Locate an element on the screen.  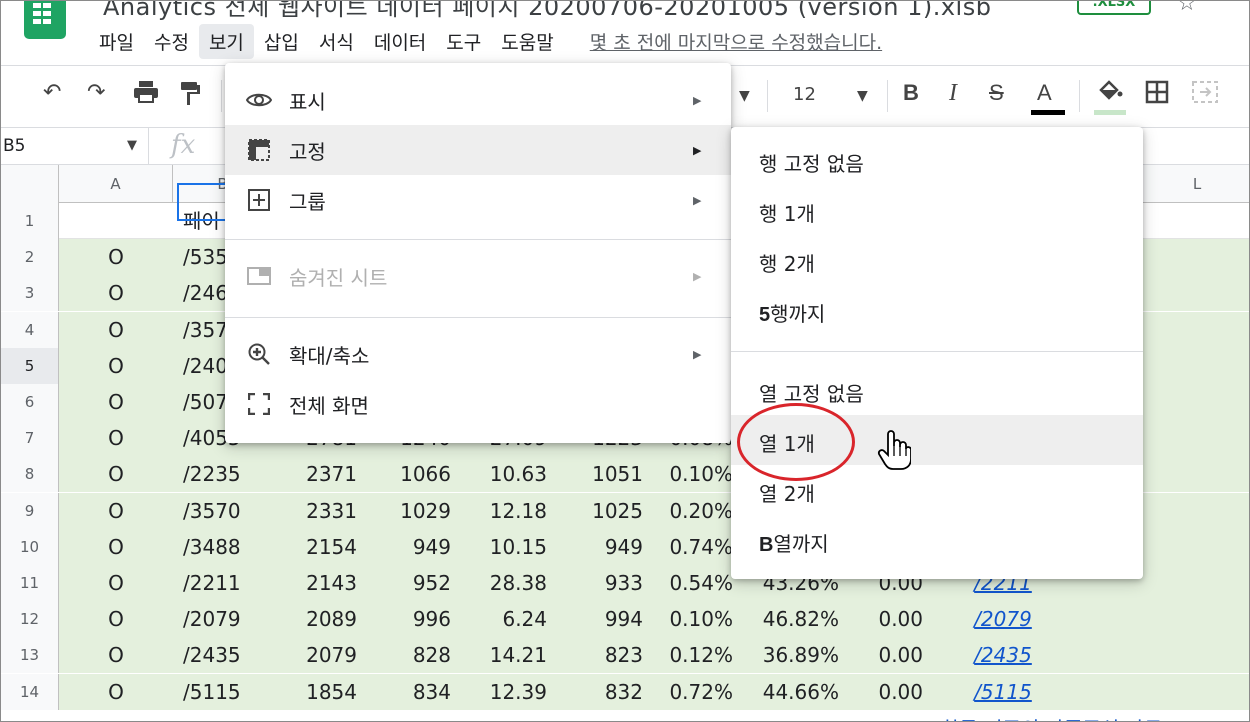
row-header: 3 is located at coordinates (30, 293).